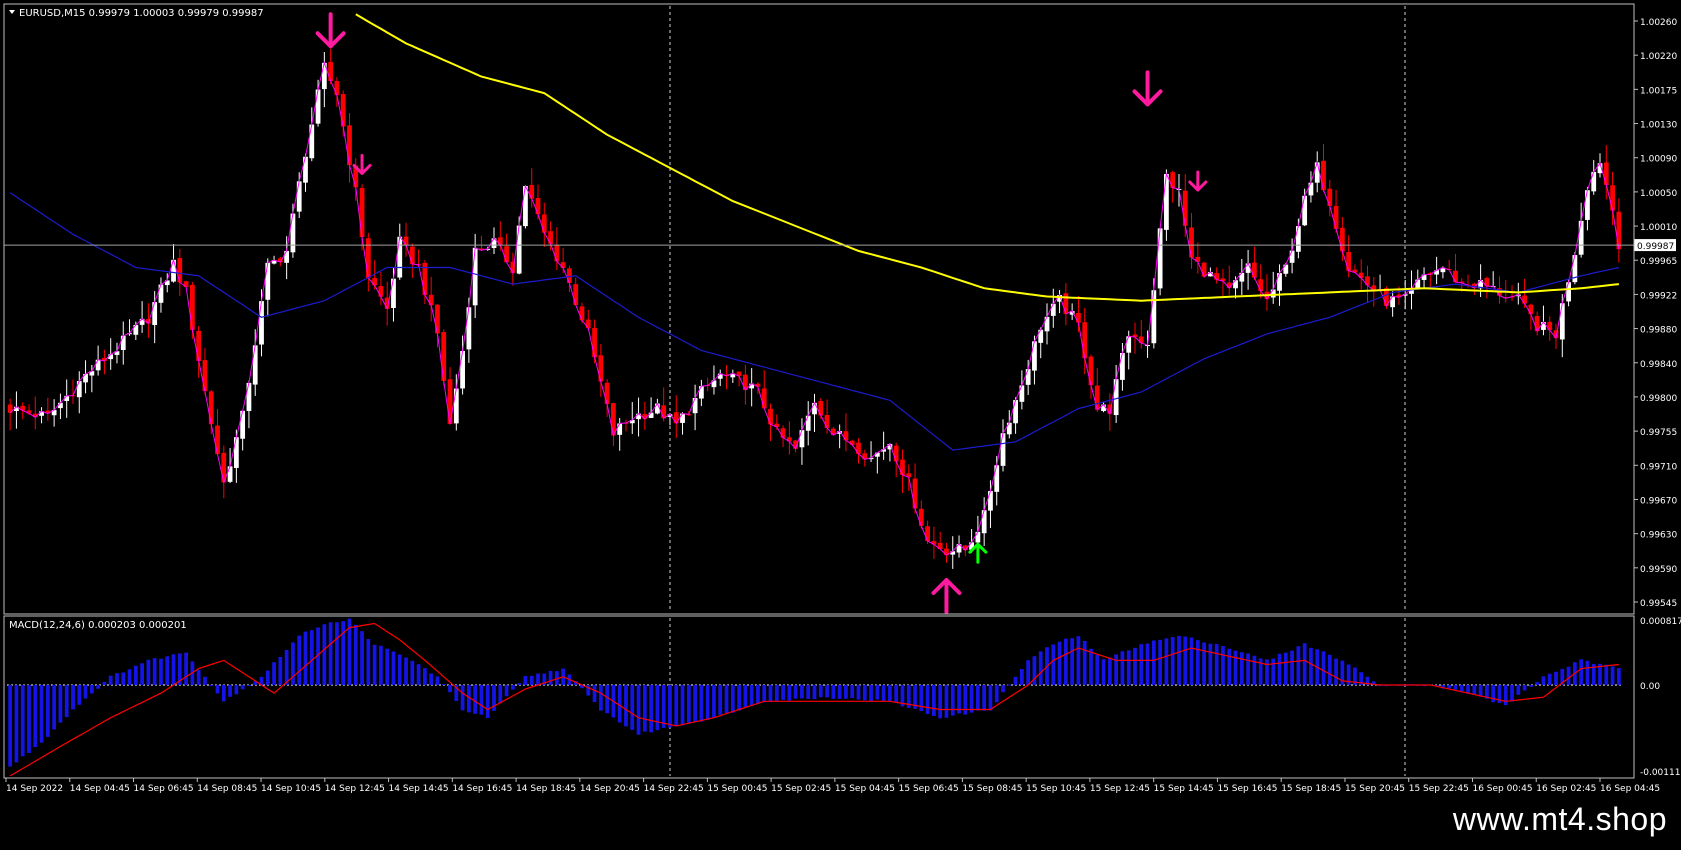 The image size is (1681, 850). What do you see at coordinates (1502, 789) in the screenshot?
I see `time-axis-label: 16 Sep 00:45` at bounding box center [1502, 789].